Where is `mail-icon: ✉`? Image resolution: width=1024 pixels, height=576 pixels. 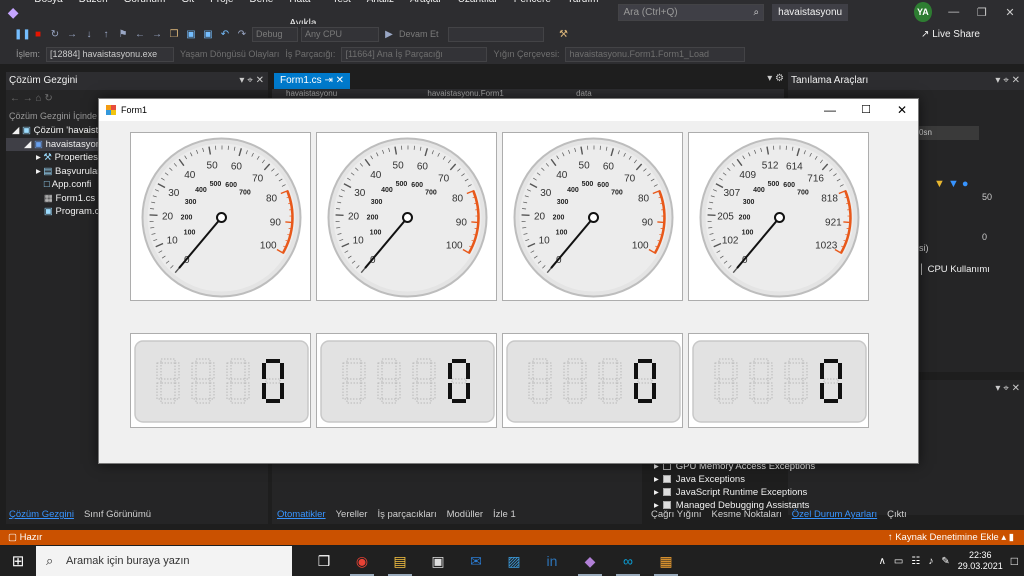
mail-icon: ✉ is located at coordinates (476, 561).